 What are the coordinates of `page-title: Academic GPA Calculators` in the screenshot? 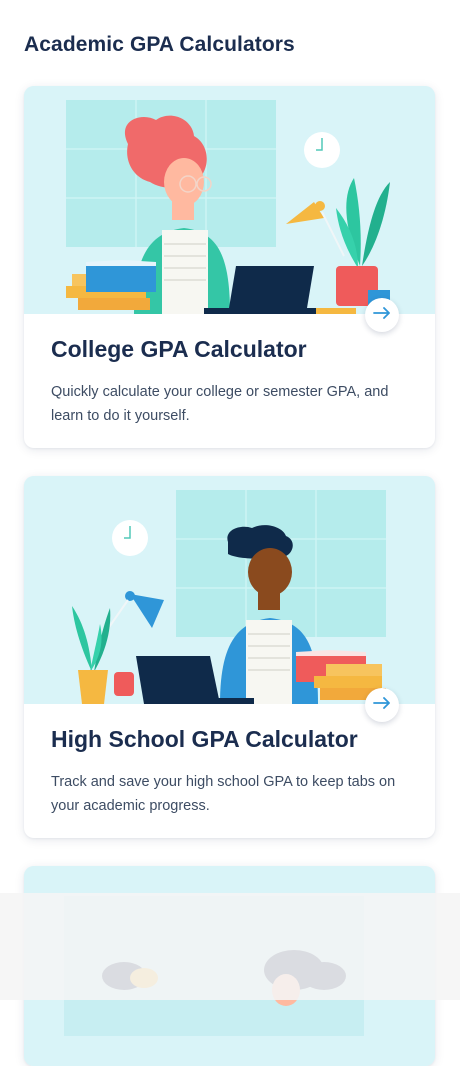 It's located at (159, 44).